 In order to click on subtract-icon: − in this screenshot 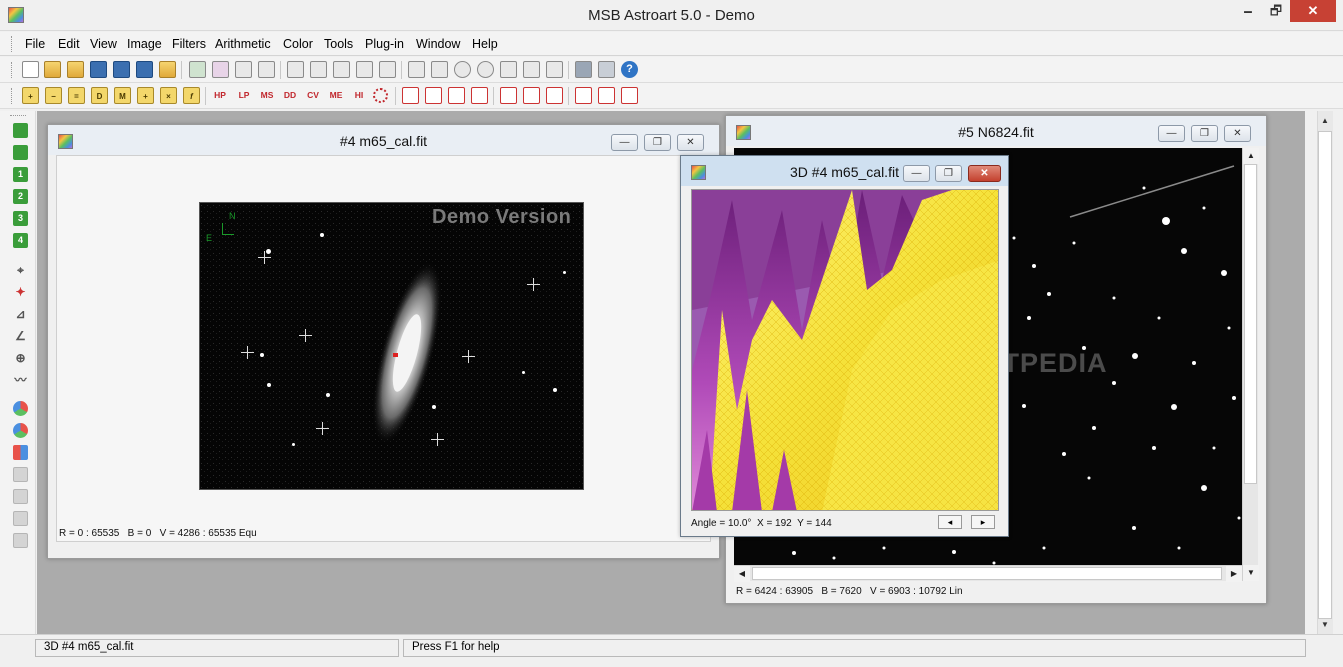, I will do `click(53, 95)`.